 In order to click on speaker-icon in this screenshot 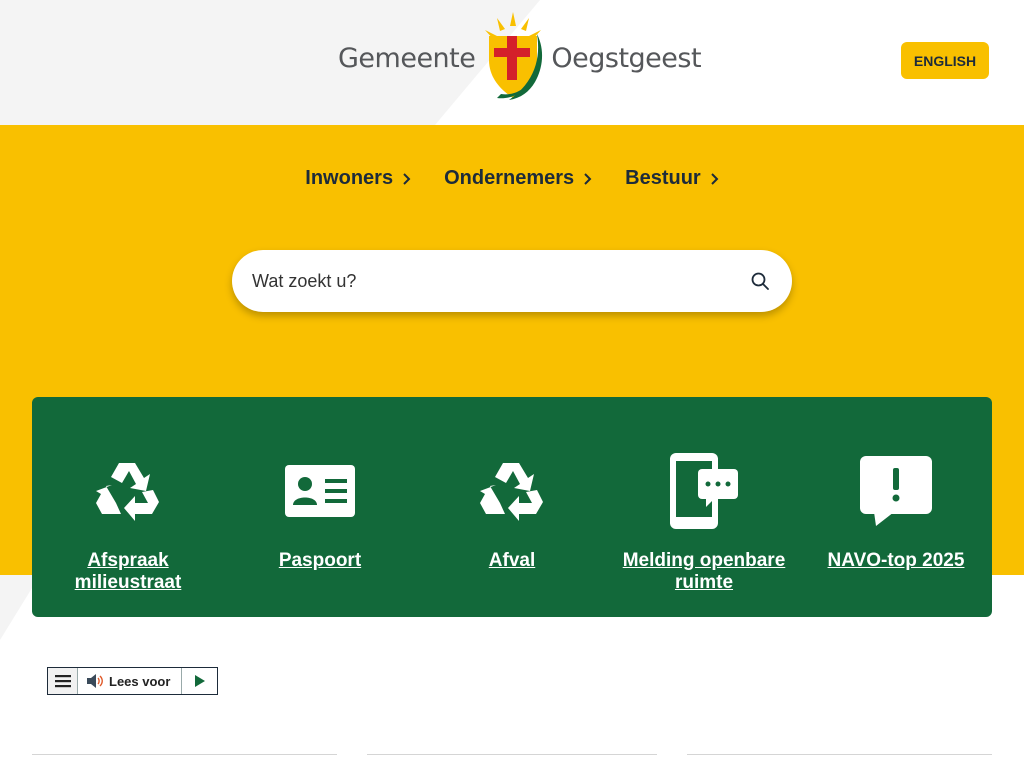, I will do `click(95, 681)`.